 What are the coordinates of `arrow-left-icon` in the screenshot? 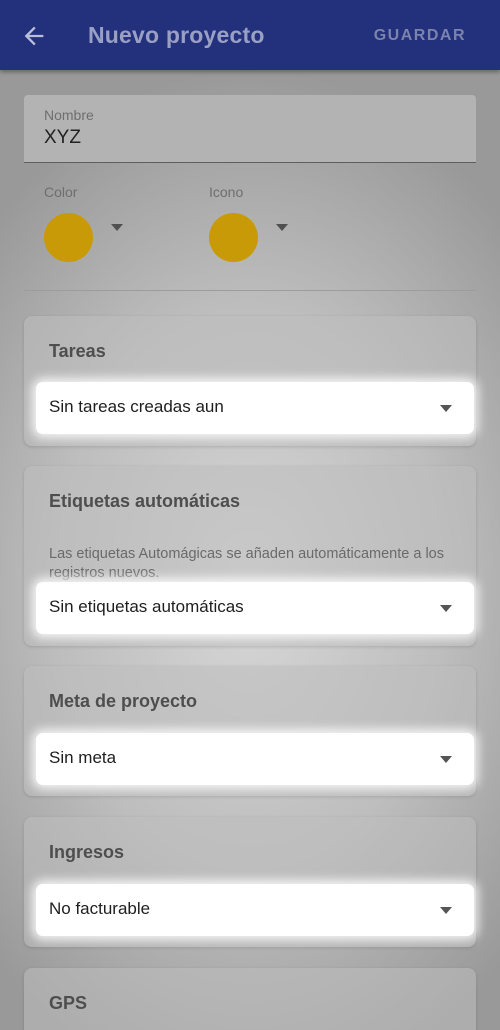 It's located at (34, 36).